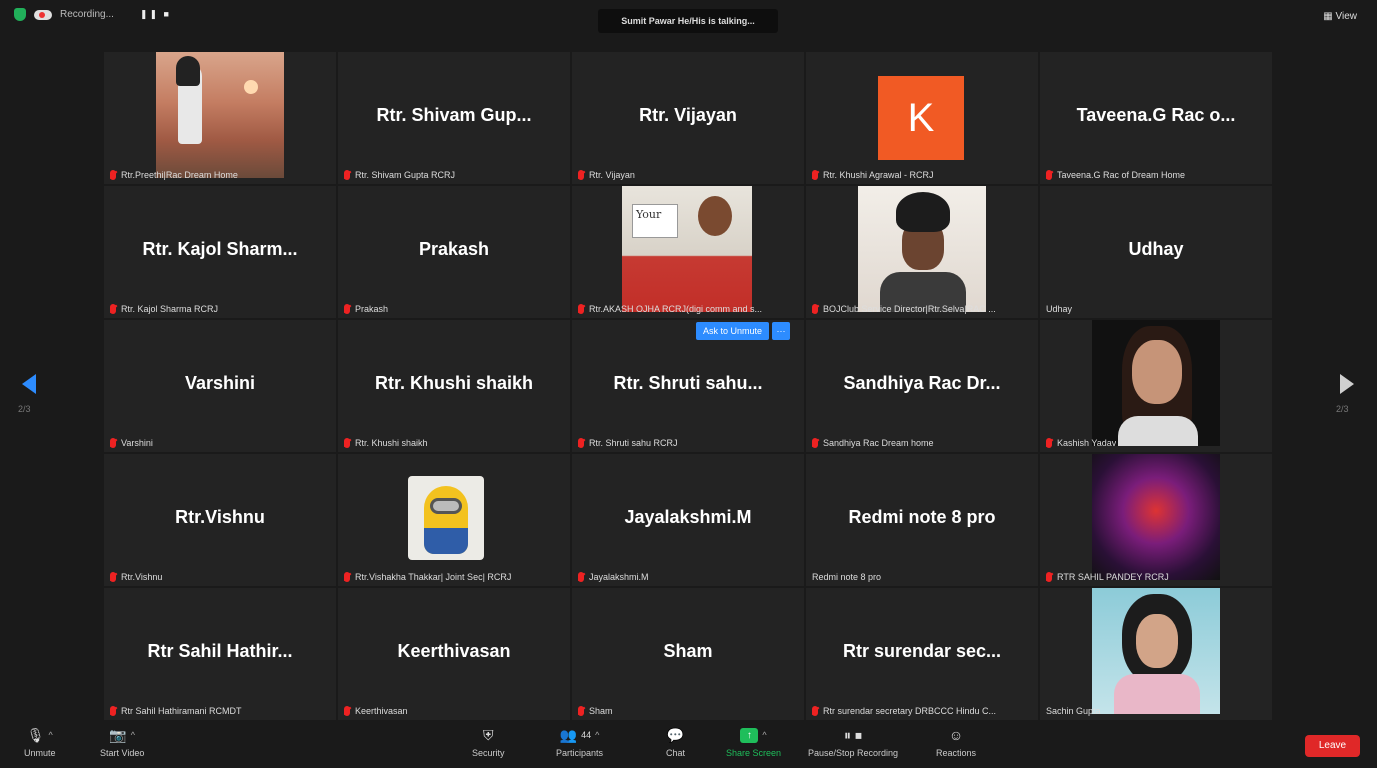  Describe the element at coordinates (853, 742) in the screenshot. I see `pause-stop-recording-button: ⏸ ⏹ Pause/Stop Recording` at that location.